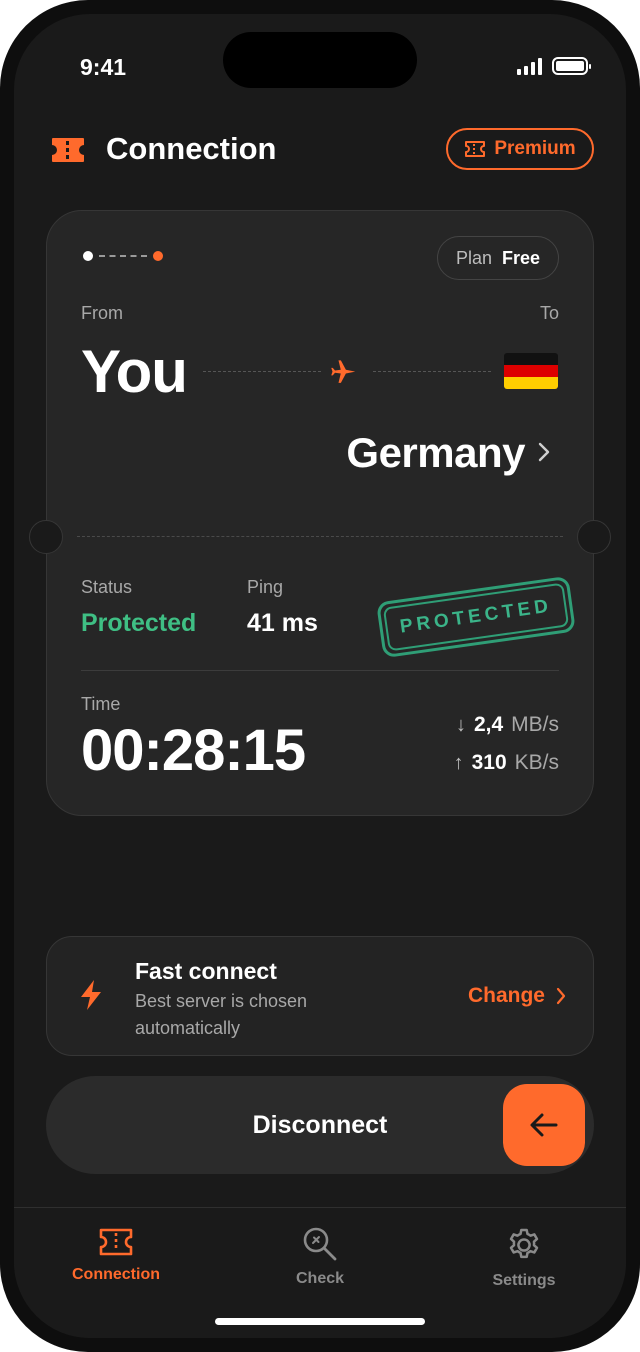 Image resolution: width=640 pixels, height=1352 pixels. Describe the element at coordinates (221, 1014) in the screenshot. I see `fast-connect-subtitle: Best server is chosen automatically` at that location.